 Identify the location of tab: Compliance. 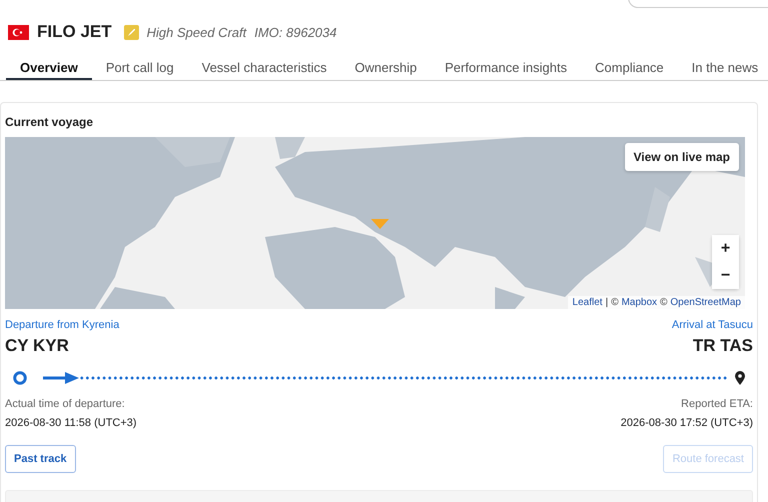
(629, 66).